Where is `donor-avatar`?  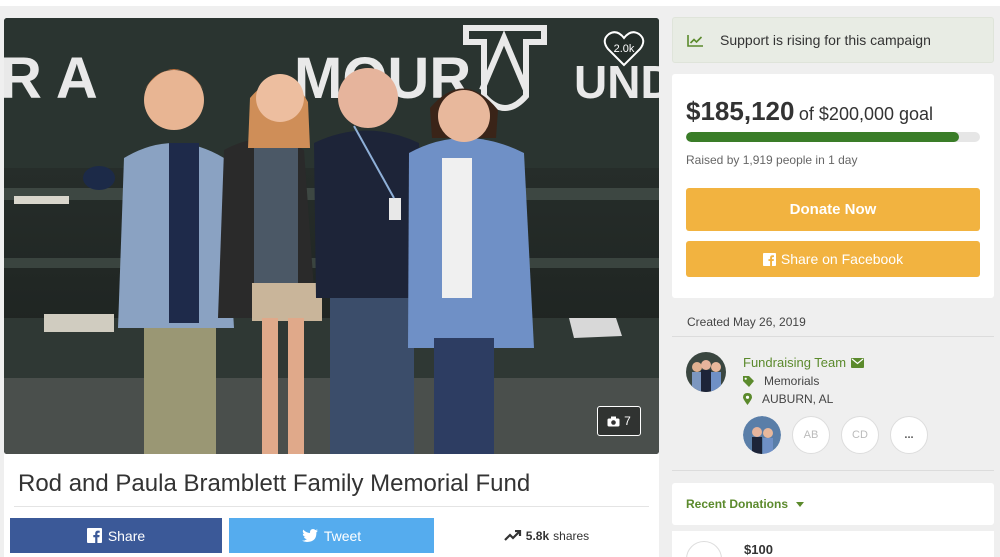
donor-avatar is located at coordinates (704, 549).